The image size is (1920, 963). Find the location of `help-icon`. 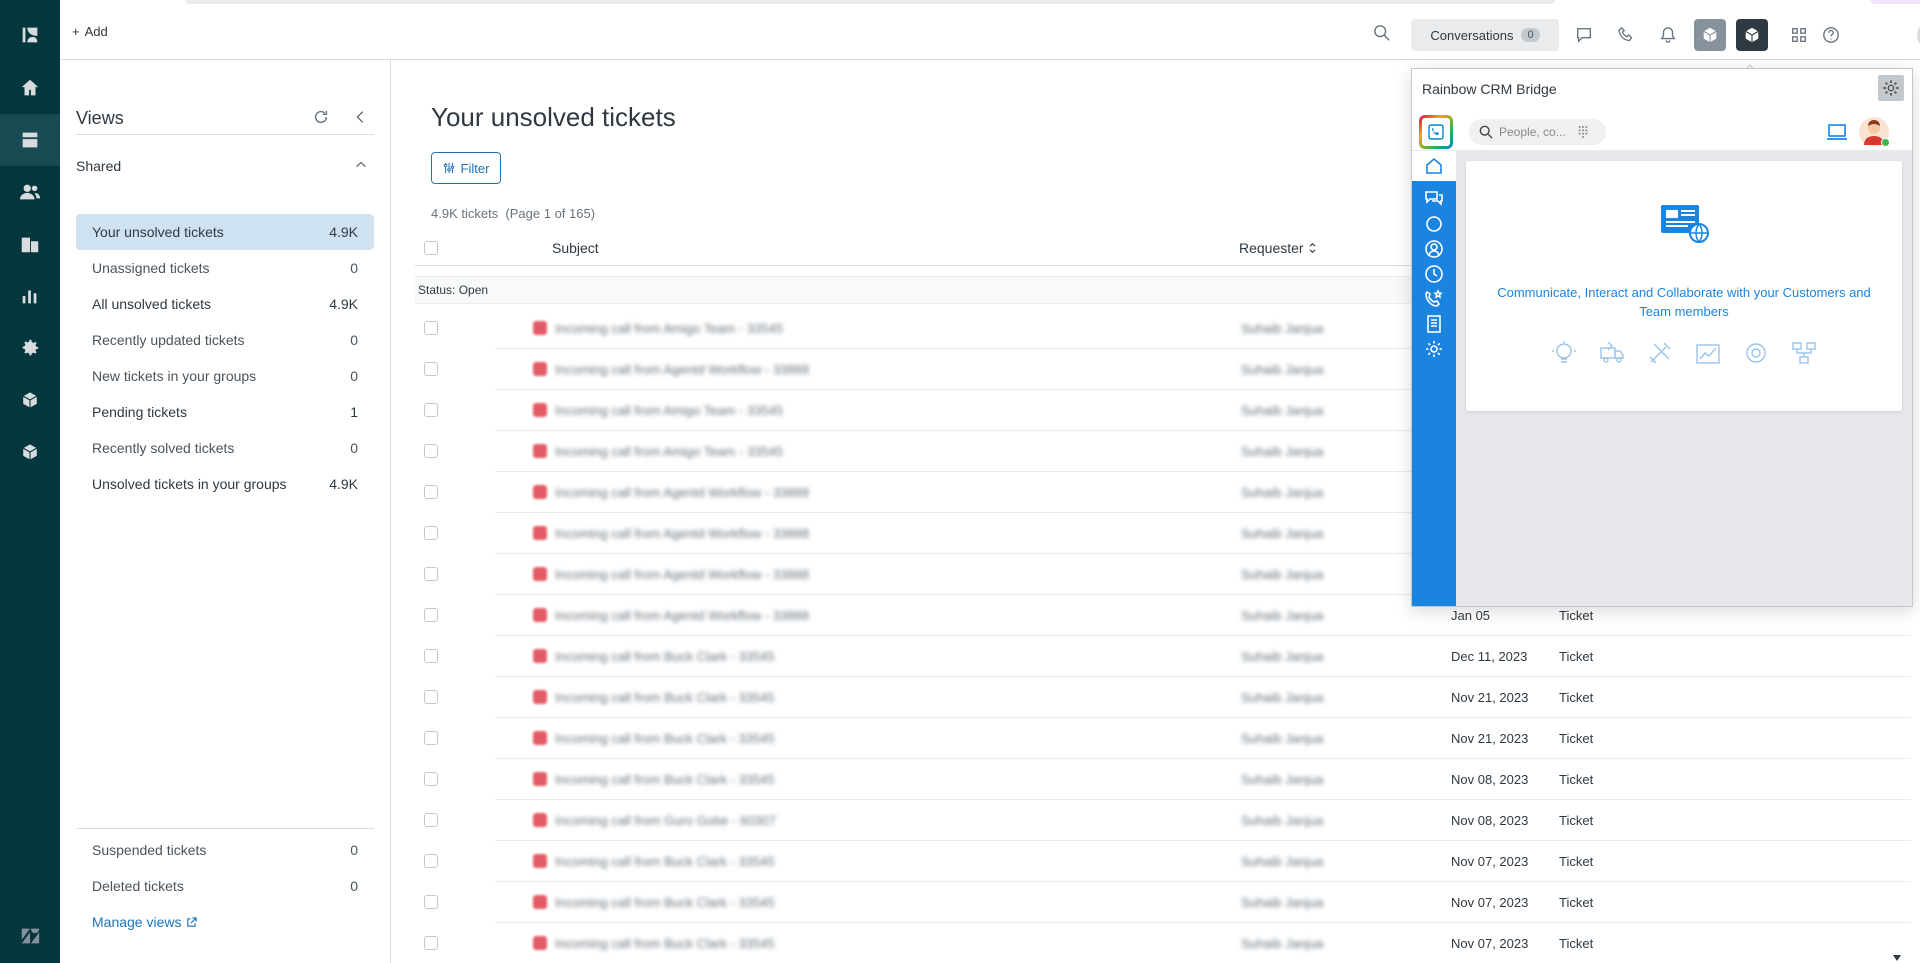

help-icon is located at coordinates (1831, 35).